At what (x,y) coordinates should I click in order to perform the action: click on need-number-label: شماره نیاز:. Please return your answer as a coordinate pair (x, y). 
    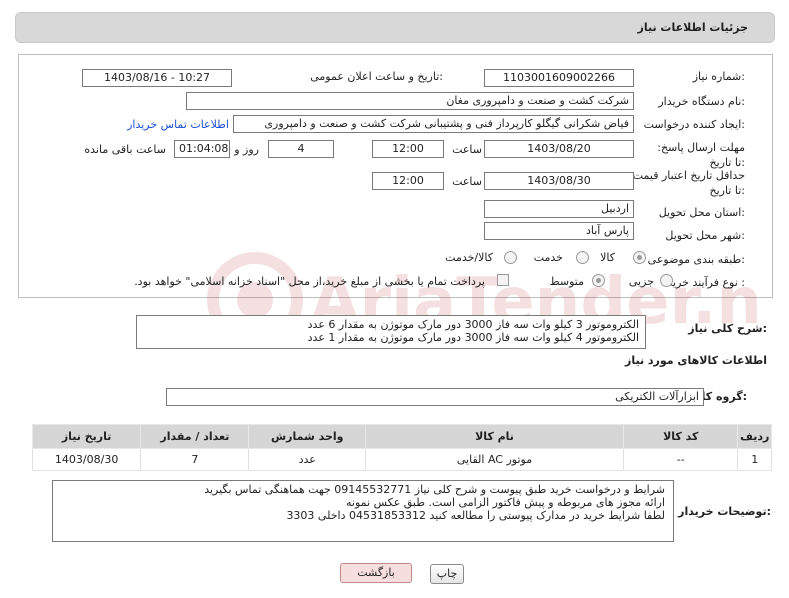
    Looking at the image, I should click on (718, 76).